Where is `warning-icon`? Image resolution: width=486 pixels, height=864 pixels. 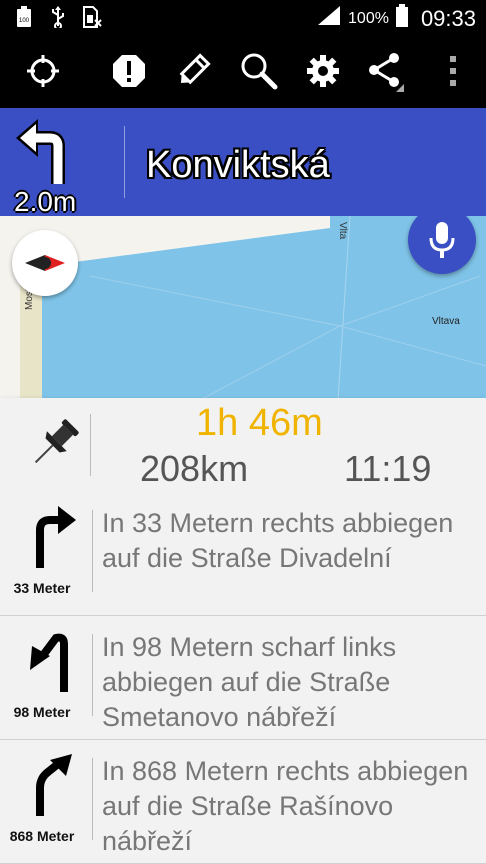 warning-icon is located at coordinates (129, 71).